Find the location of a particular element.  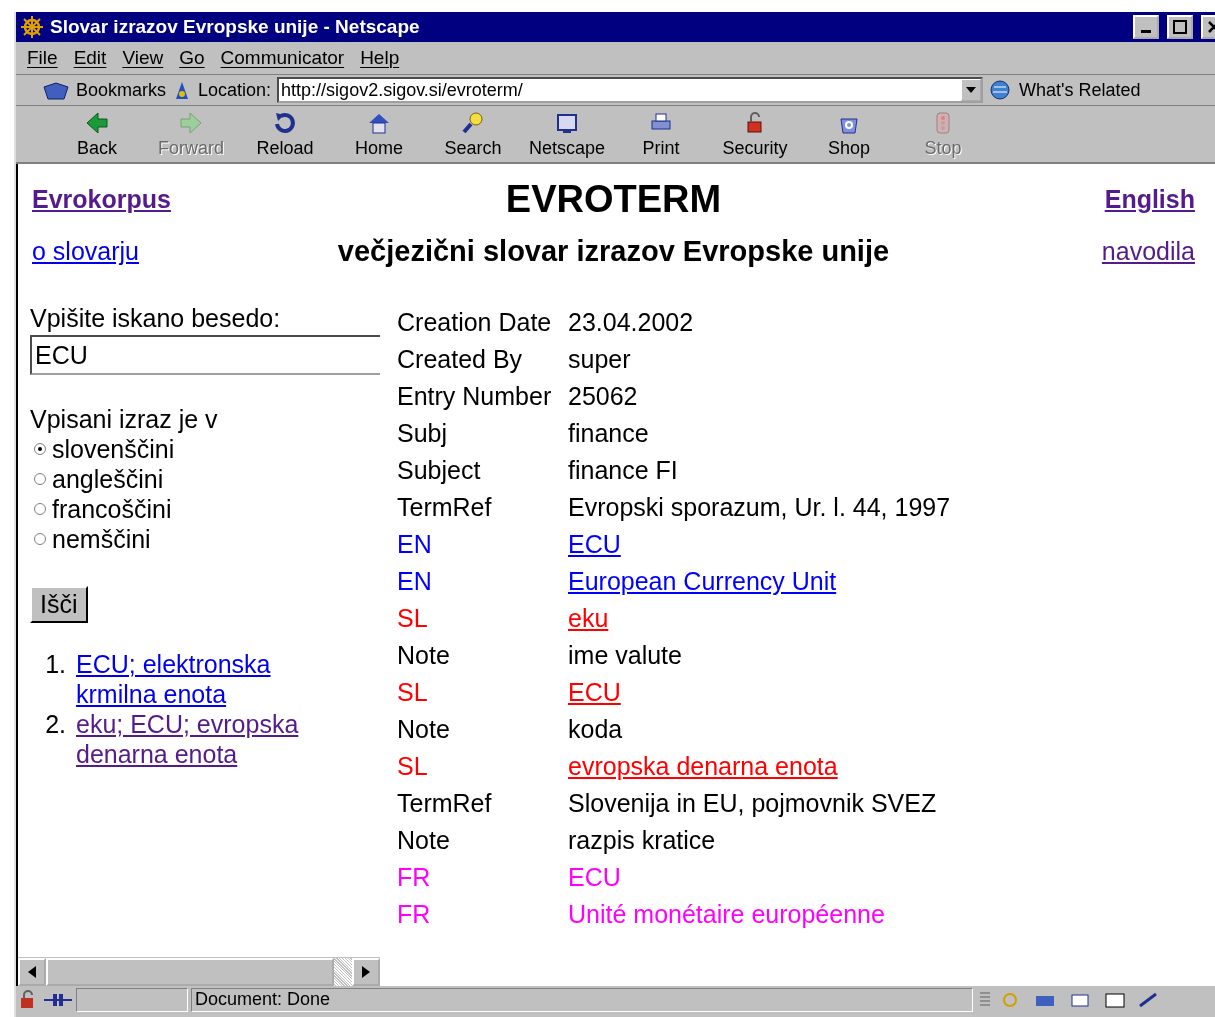

field-label: Created By is located at coordinates (460, 359).